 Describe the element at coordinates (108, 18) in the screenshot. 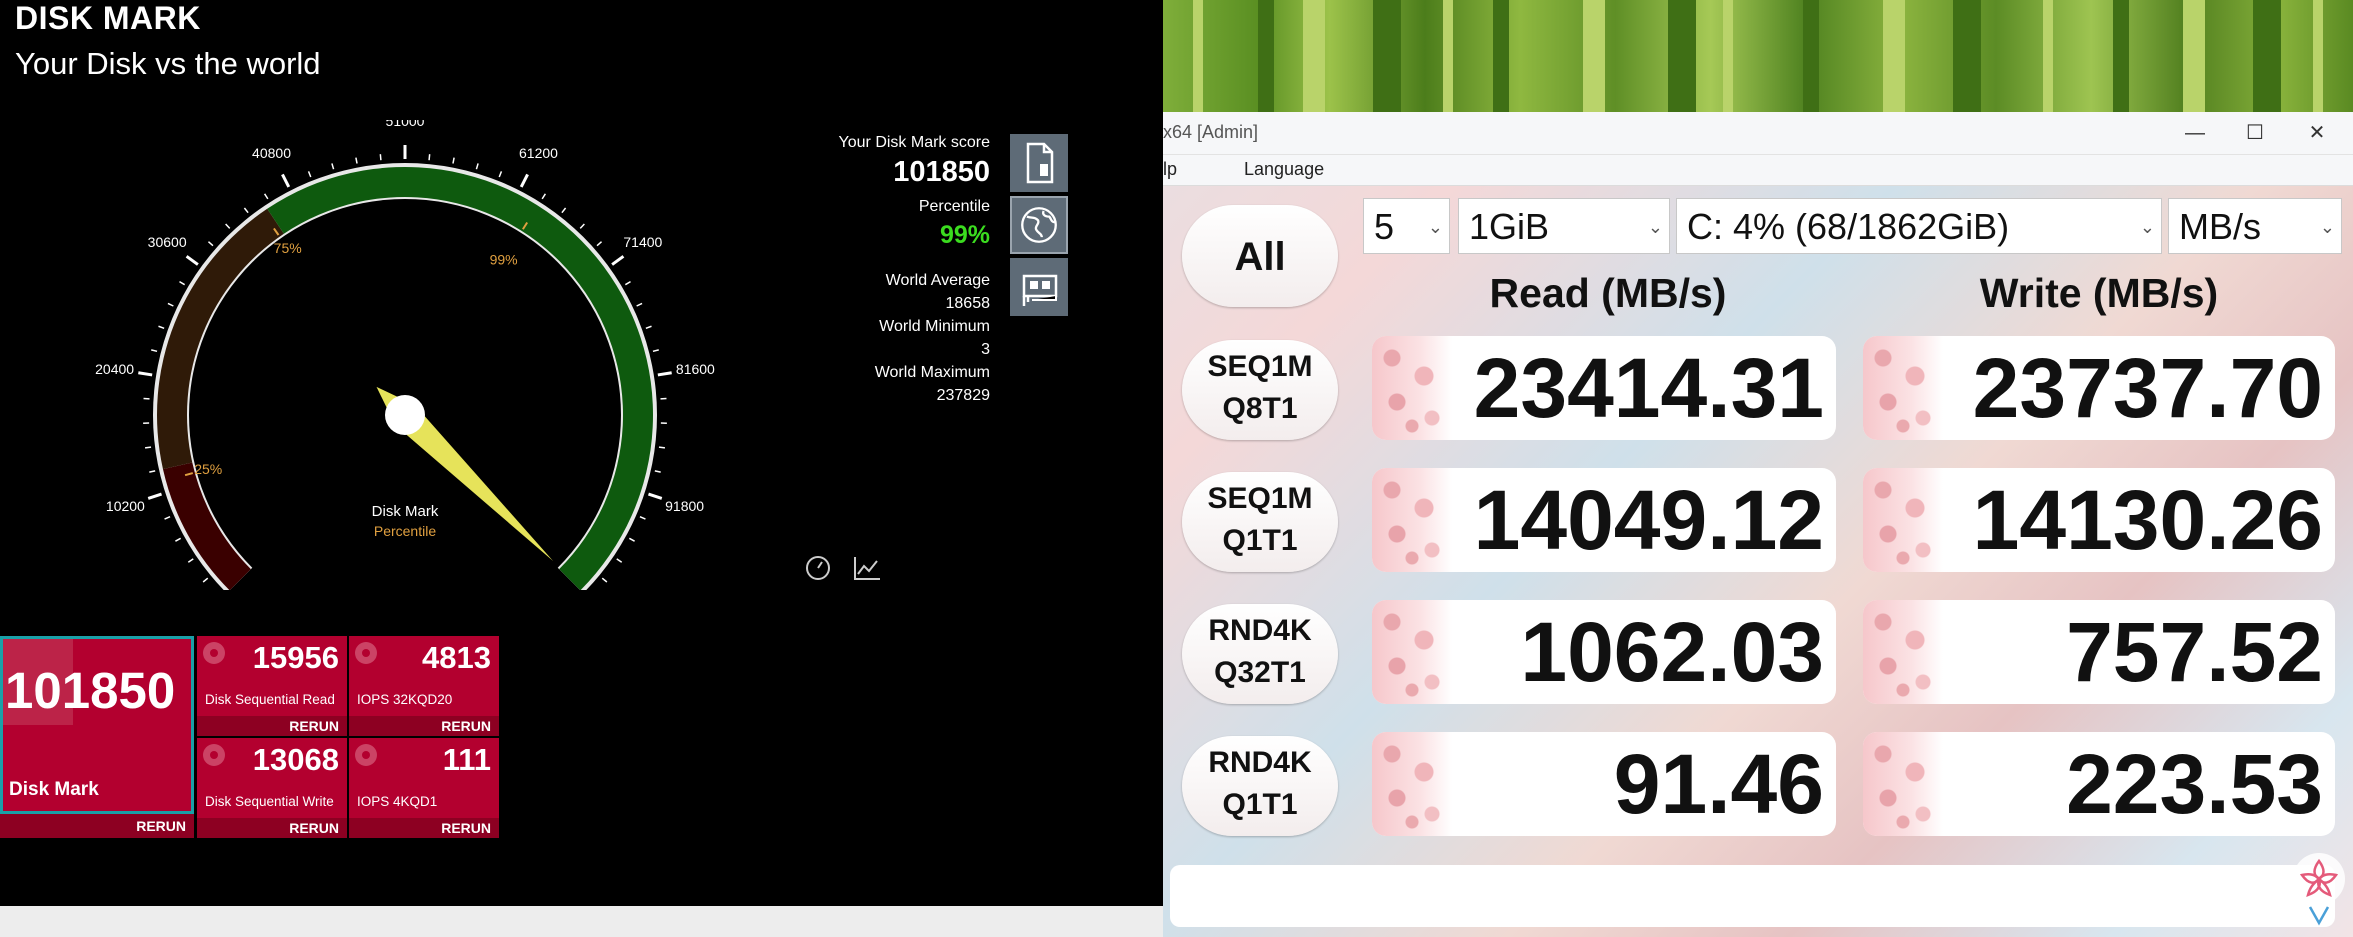

I see `app-title: DISK MARK` at that location.